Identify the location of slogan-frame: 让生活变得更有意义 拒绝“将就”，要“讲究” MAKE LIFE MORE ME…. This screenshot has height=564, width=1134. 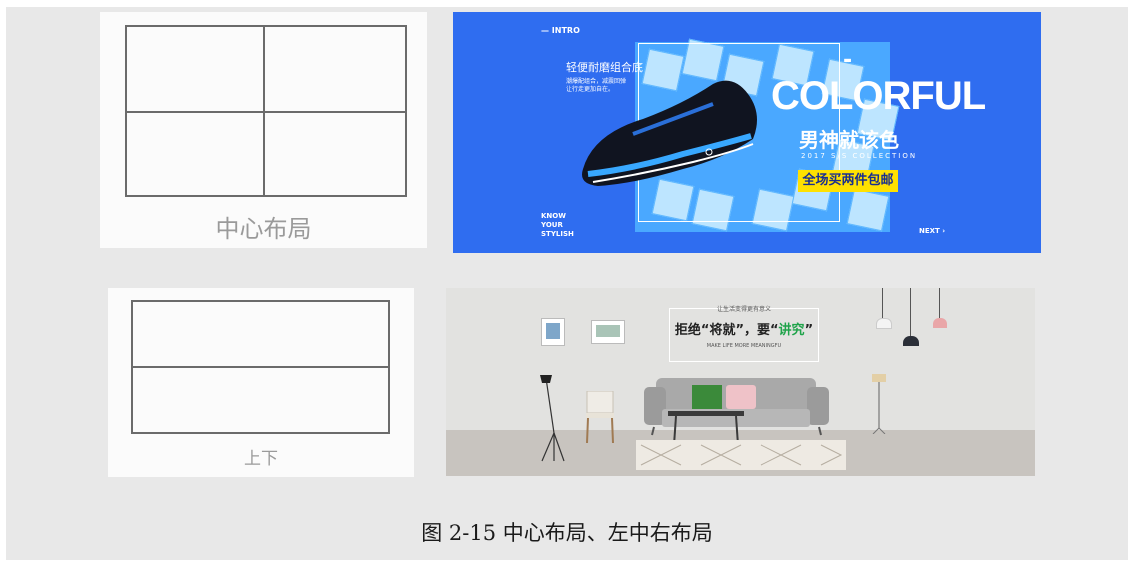
(744, 334).